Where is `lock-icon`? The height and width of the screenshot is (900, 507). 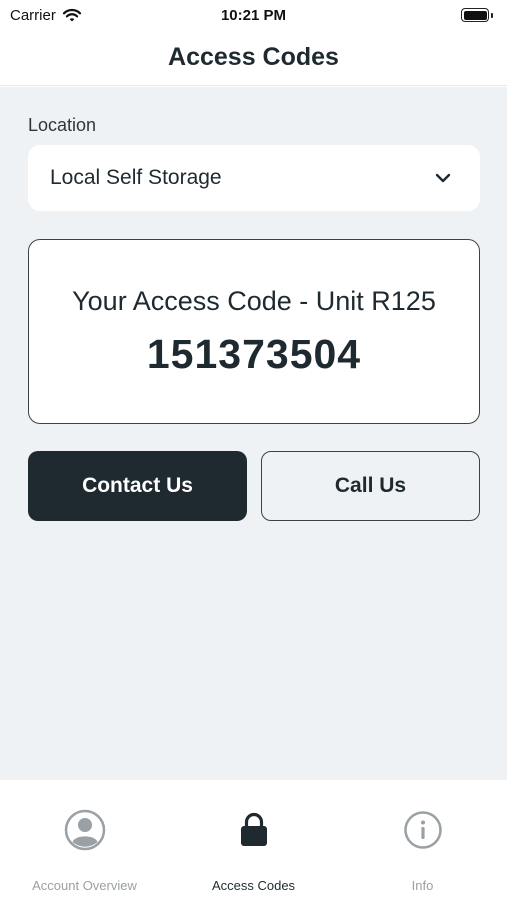
lock-icon is located at coordinates (254, 830).